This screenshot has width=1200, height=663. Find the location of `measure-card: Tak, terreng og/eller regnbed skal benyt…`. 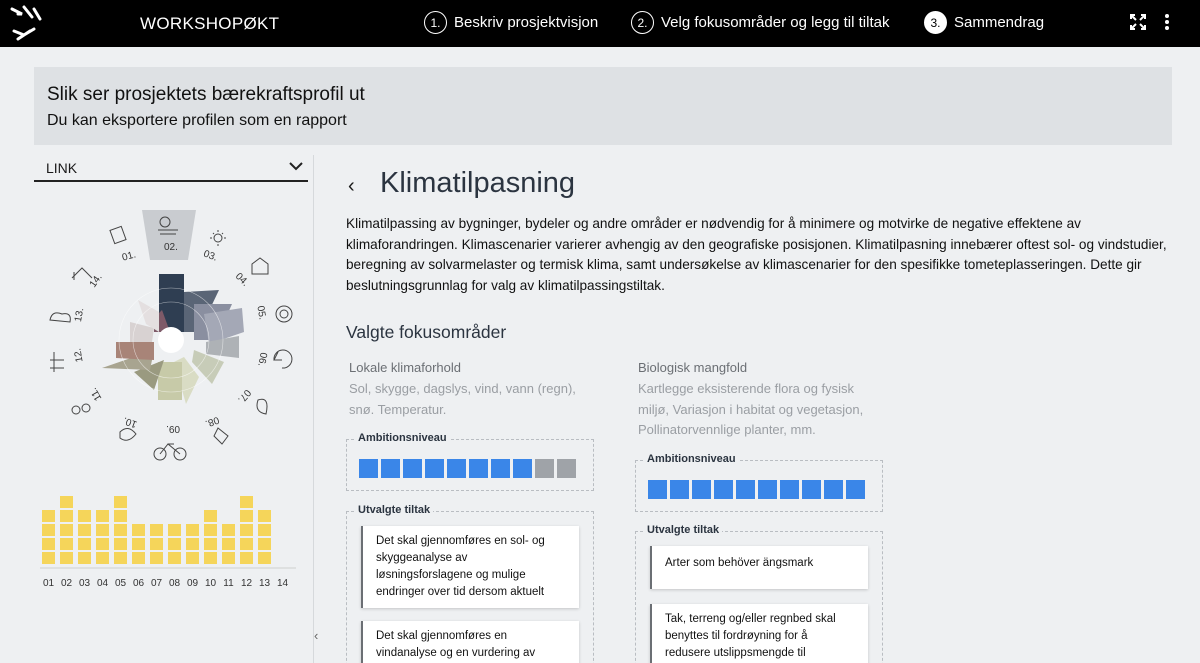

measure-card: Tak, terreng og/eller regnbed skal benyt… is located at coordinates (759, 633).